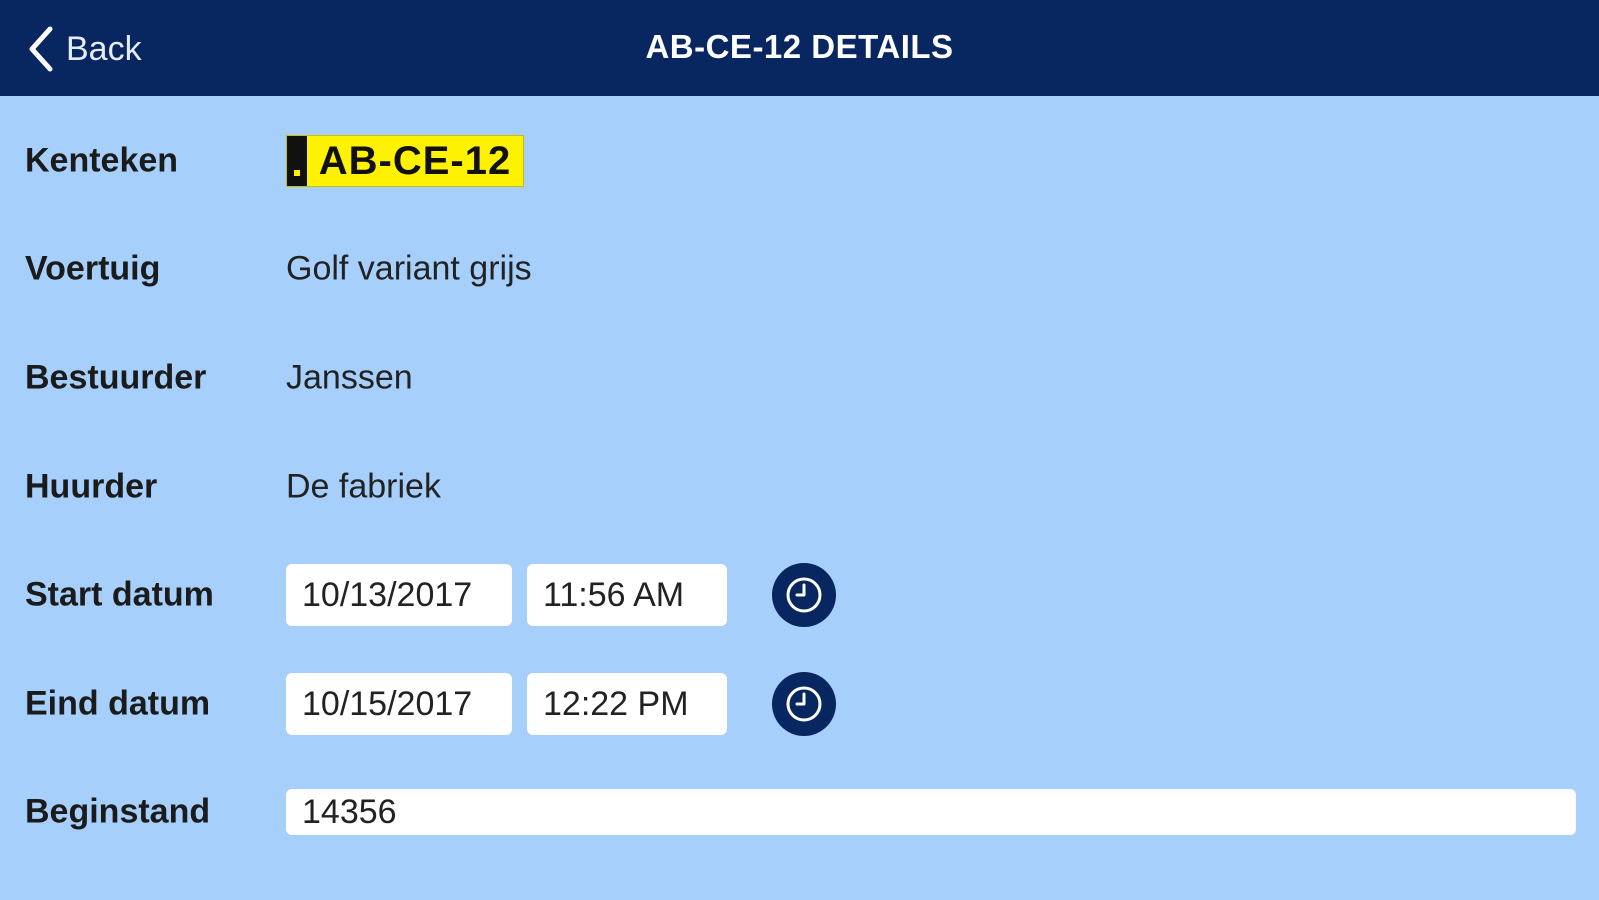  What do you see at coordinates (409, 268) in the screenshot?
I see `voertuig-value: Golf variant grijs` at bounding box center [409, 268].